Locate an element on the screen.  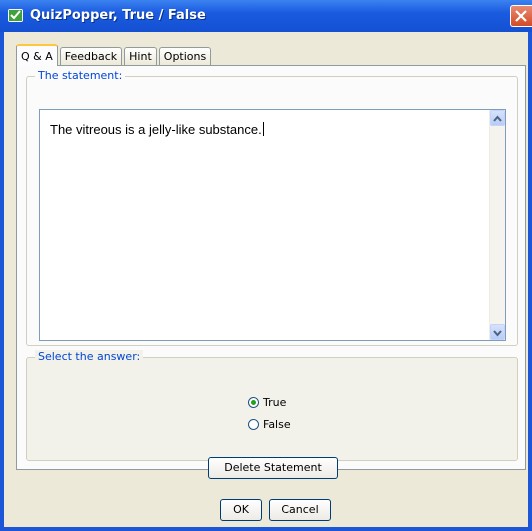
tab-hint: Hint is located at coordinates (140, 56).